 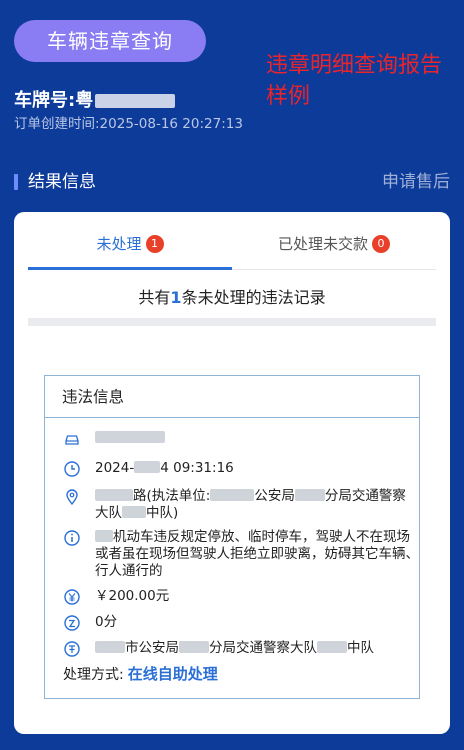 What do you see at coordinates (130, 437) in the screenshot?
I see `vehicle-mask` at bounding box center [130, 437].